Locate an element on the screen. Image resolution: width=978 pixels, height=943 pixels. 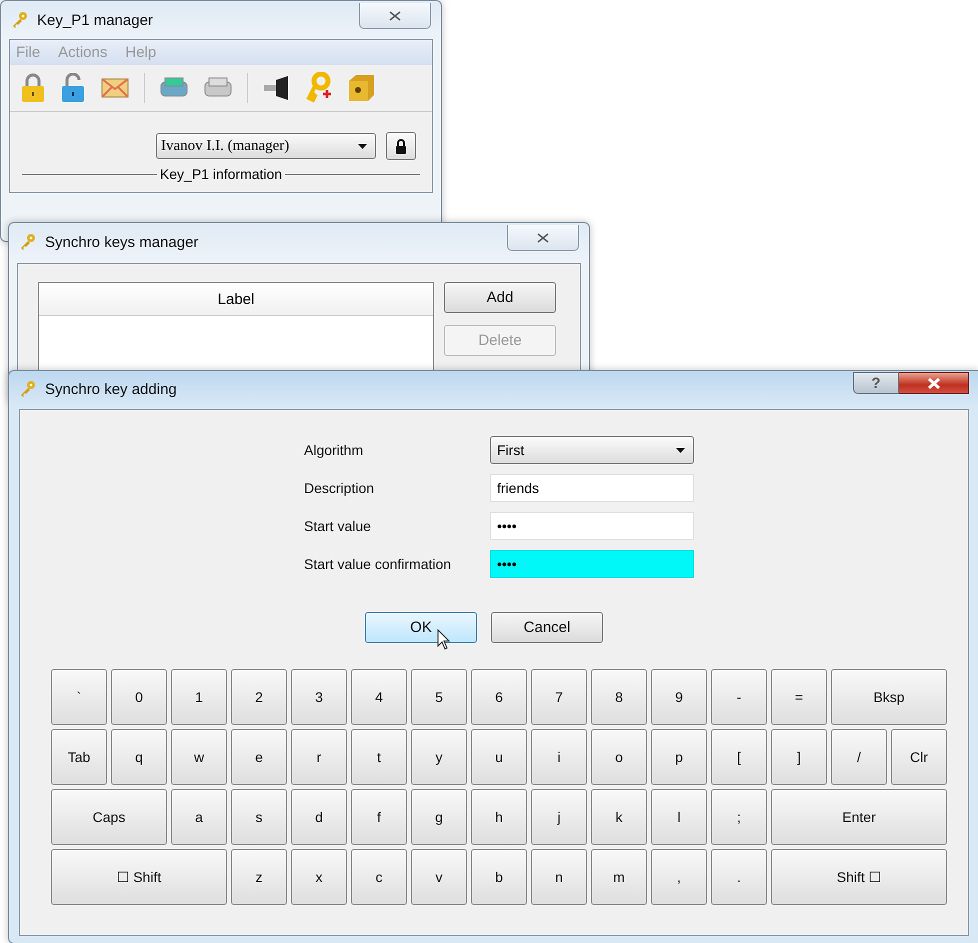
keyboard-key: p is located at coordinates (679, 757).